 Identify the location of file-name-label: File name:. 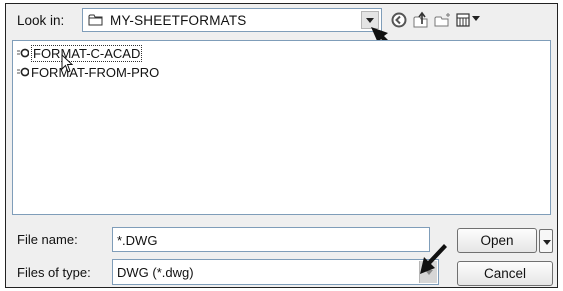
(47, 239).